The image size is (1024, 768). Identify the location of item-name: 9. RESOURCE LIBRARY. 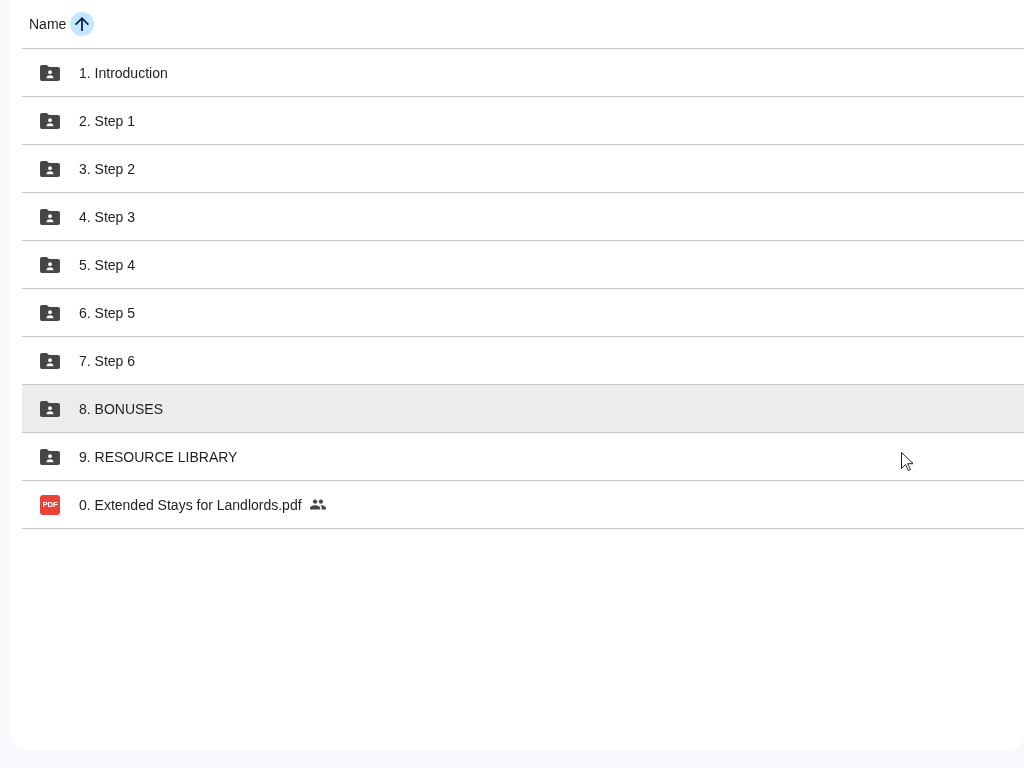
(158, 456).